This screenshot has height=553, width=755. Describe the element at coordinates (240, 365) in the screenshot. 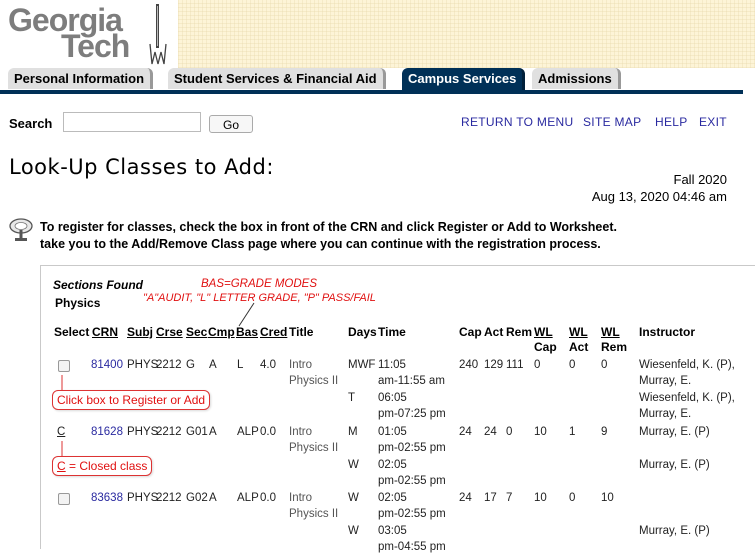

I see `bas-cell: L` at that location.